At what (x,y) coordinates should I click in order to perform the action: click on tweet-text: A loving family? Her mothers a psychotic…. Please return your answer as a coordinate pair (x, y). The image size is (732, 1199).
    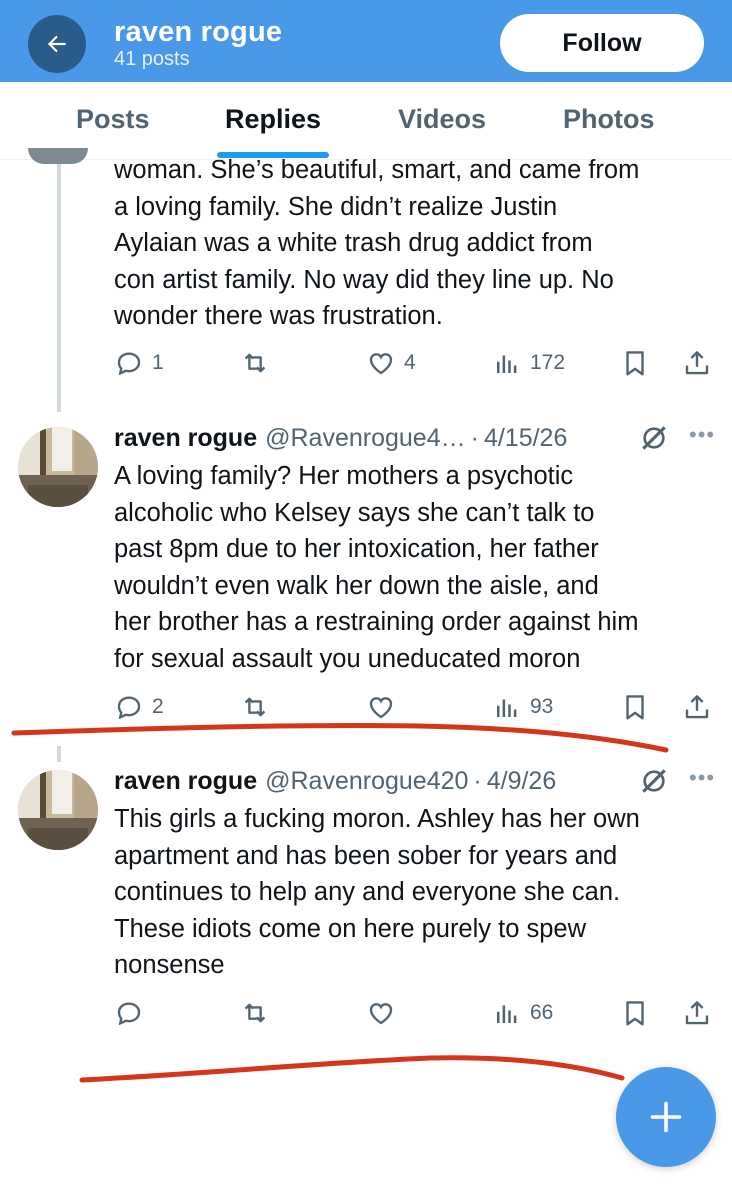
    Looking at the image, I should click on (414, 567).